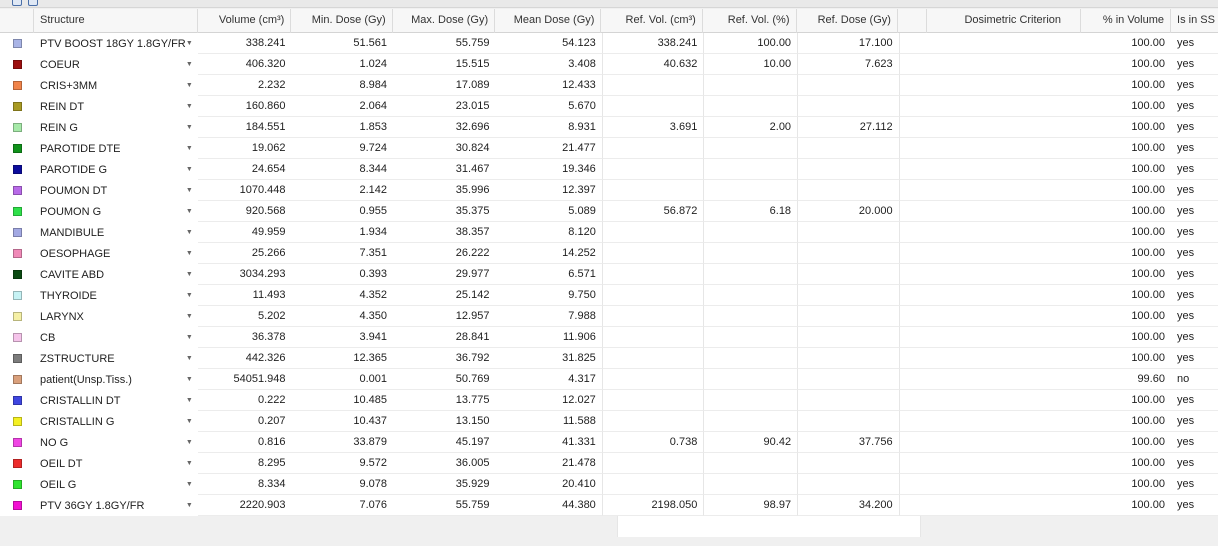 Image resolution: width=1218 pixels, height=546 pixels. What do you see at coordinates (116, 379) in the screenshot?
I see `structure-select: patient(Unsp.Tiss.) ▼` at bounding box center [116, 379].